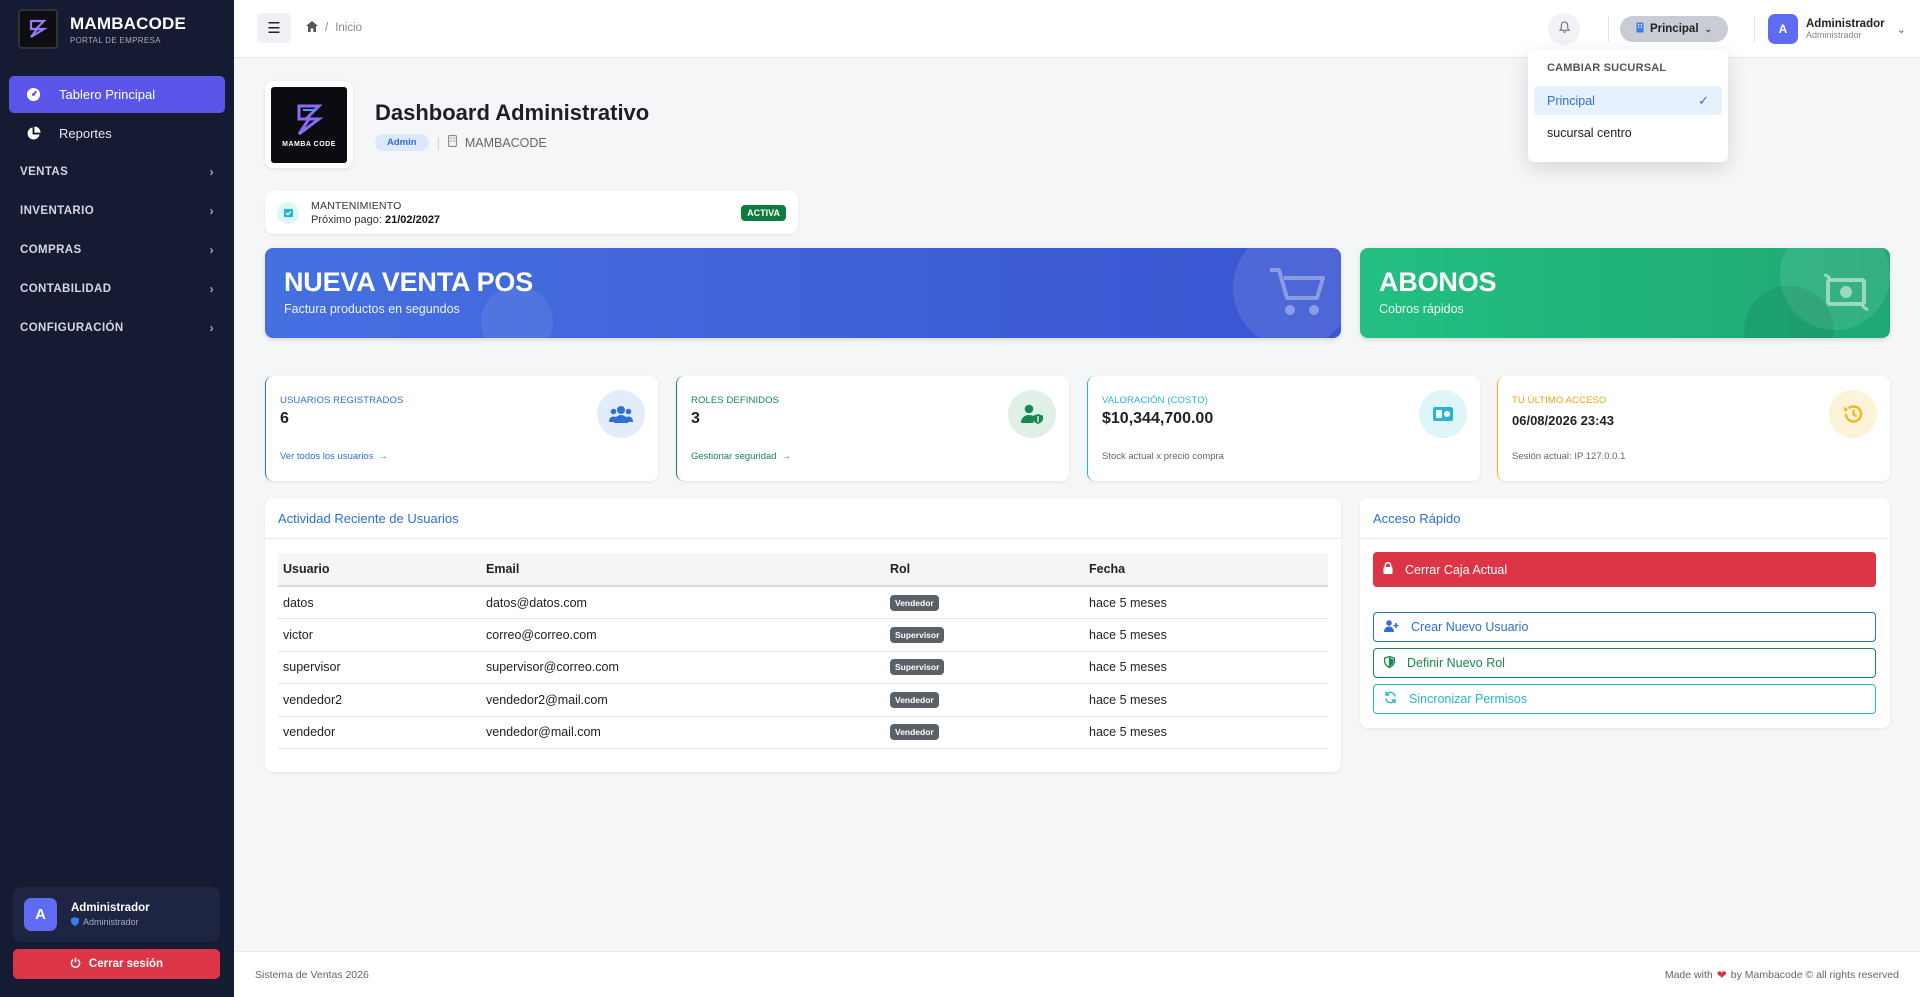  I want to click on user-plus-icon, so click(1391, 627).